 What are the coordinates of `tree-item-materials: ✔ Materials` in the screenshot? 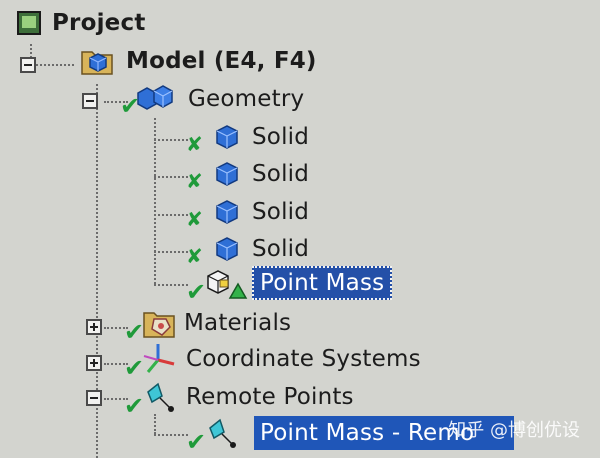 It's located at (208, 325).